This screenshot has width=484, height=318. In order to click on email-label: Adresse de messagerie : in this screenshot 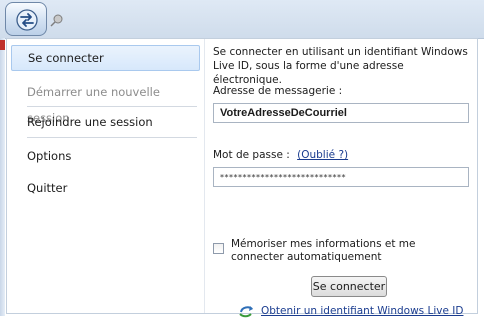, I will do `click(278, 91)`.